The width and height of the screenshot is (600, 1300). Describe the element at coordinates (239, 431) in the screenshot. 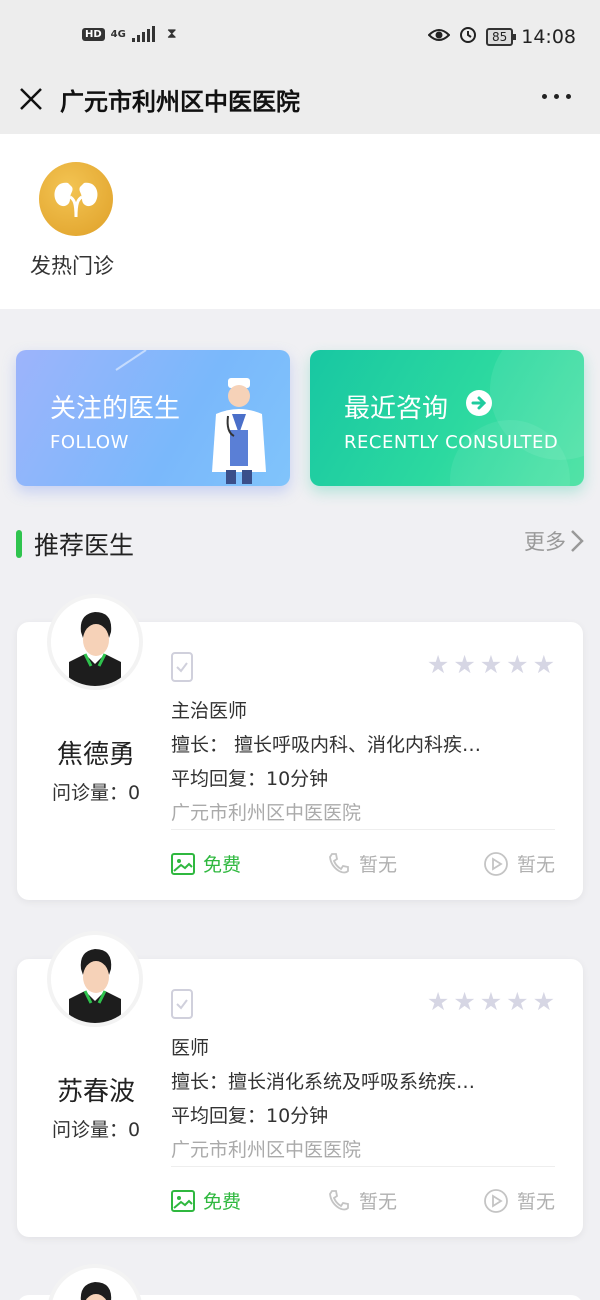

I see `doctor-illustration` at that location.